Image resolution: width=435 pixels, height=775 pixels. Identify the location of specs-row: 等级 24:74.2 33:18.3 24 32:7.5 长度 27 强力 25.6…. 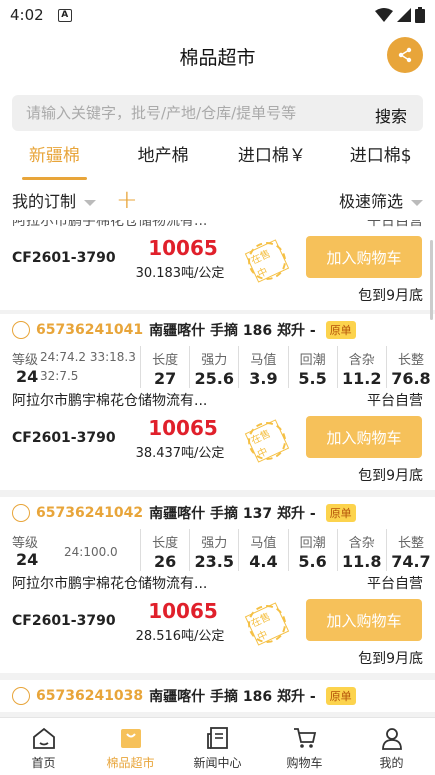
(217, 367).